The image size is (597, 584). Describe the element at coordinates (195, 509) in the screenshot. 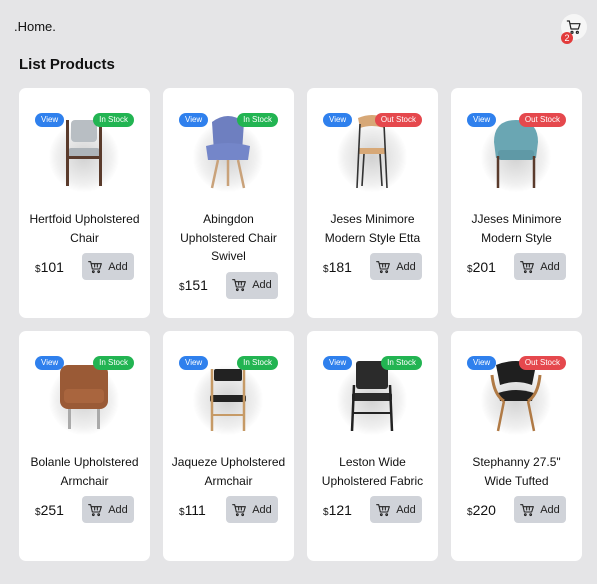

I see `price-value: 111` at that location.